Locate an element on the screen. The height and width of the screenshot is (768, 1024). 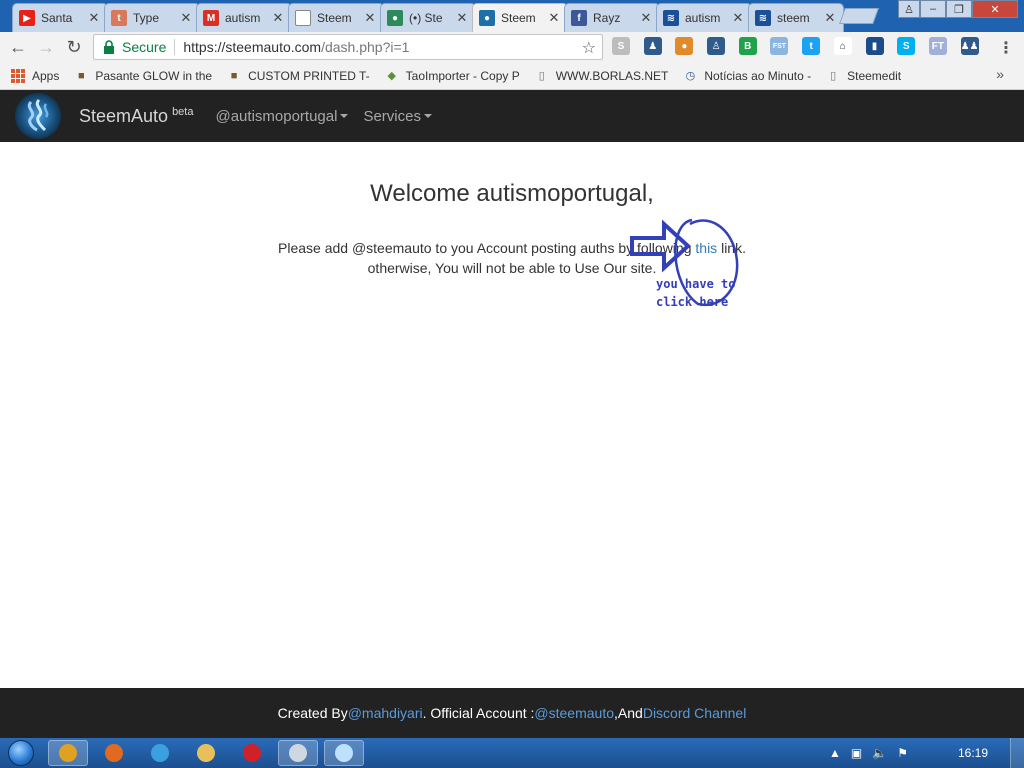
tab-title: (•) Ste is located at coordinates (426, 18).